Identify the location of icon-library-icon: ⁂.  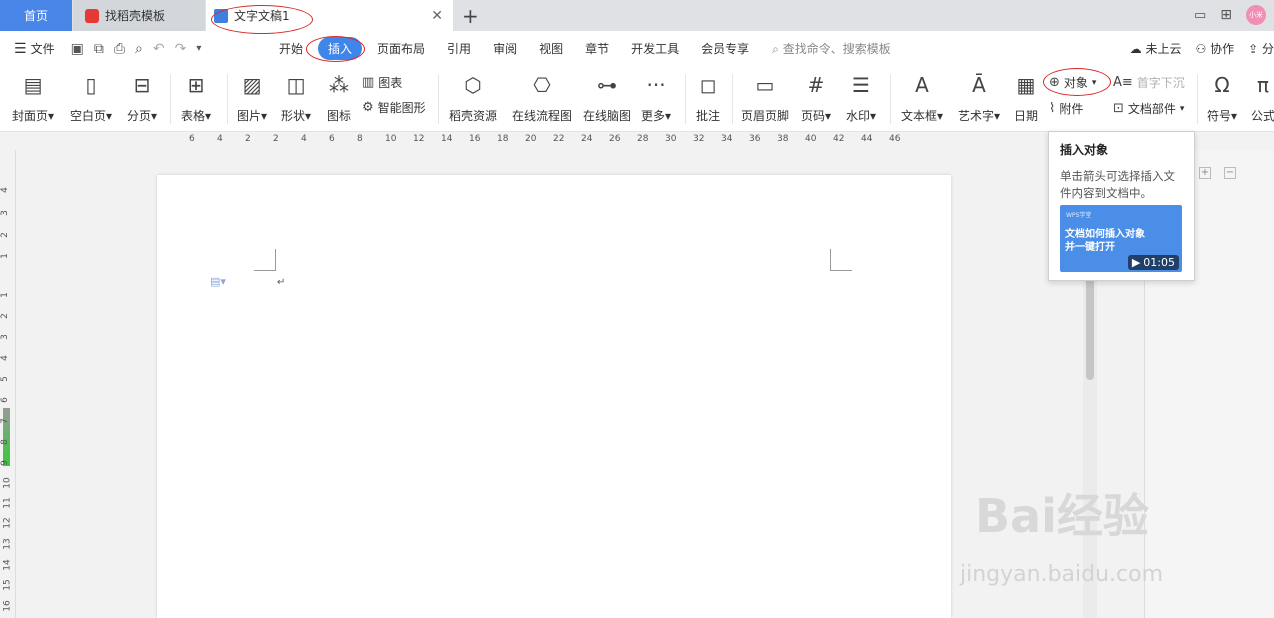
(339, 85).